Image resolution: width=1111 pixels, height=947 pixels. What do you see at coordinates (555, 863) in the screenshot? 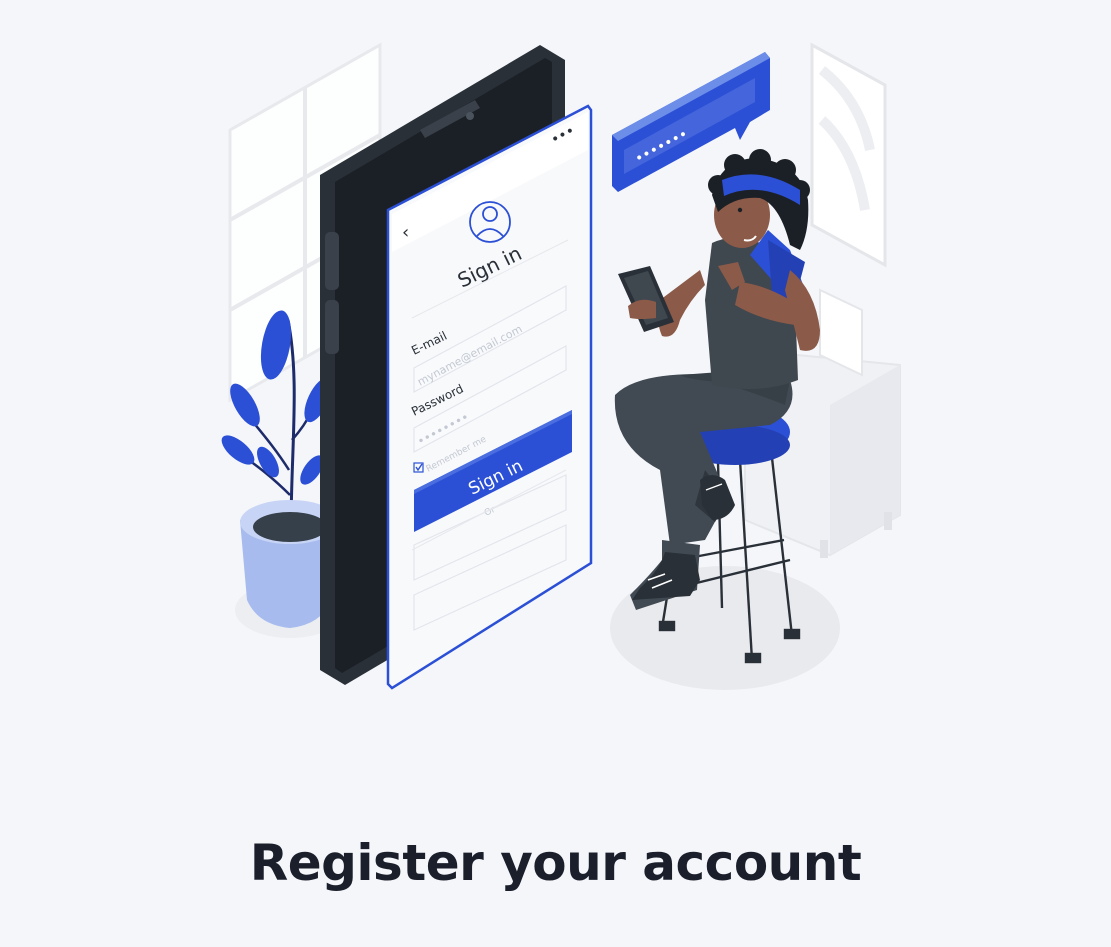
I see `page-title: Register your account` at bounding box center [555, 863].